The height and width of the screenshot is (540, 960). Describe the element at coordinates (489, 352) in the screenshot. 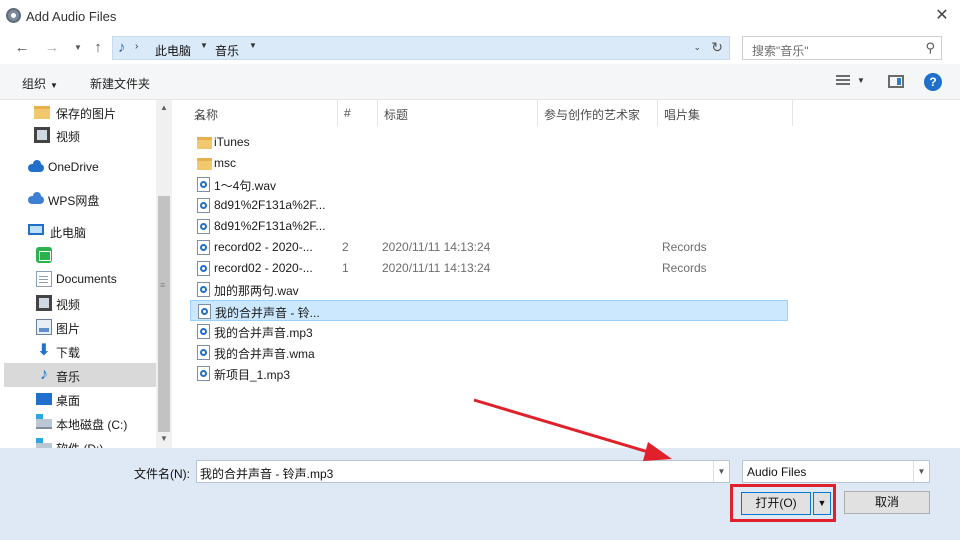

I see `file-row: 我的合并声音.wma` at that location.